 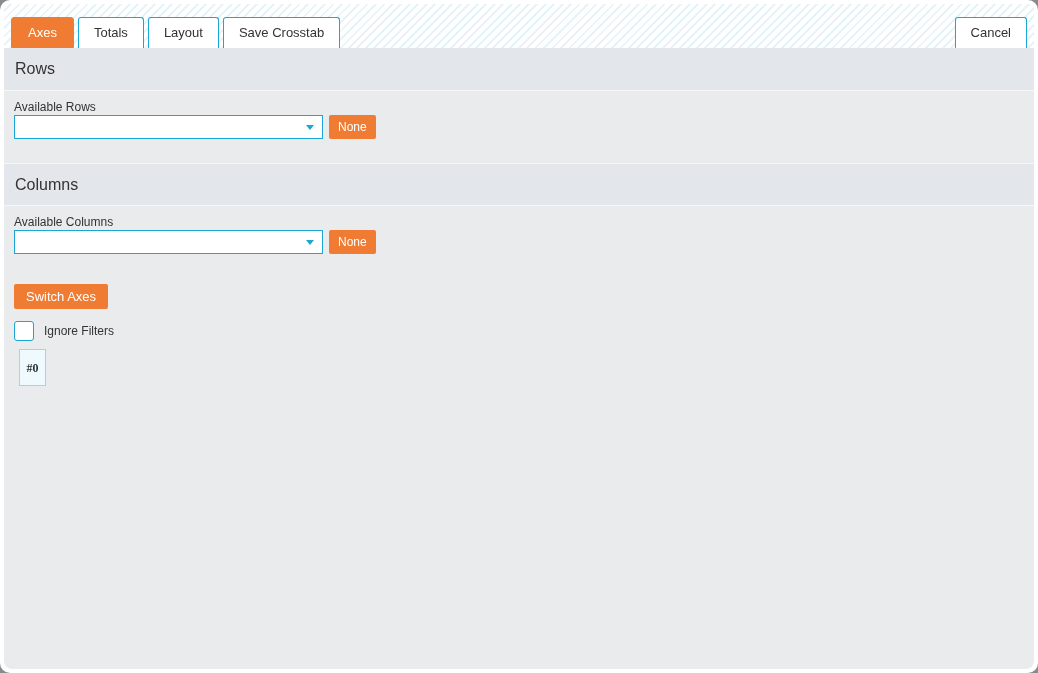 What do you see at coordinates (55, 107) in the screenshot?
I see `field-label: Available Rows` at bounding box center [55, 107].